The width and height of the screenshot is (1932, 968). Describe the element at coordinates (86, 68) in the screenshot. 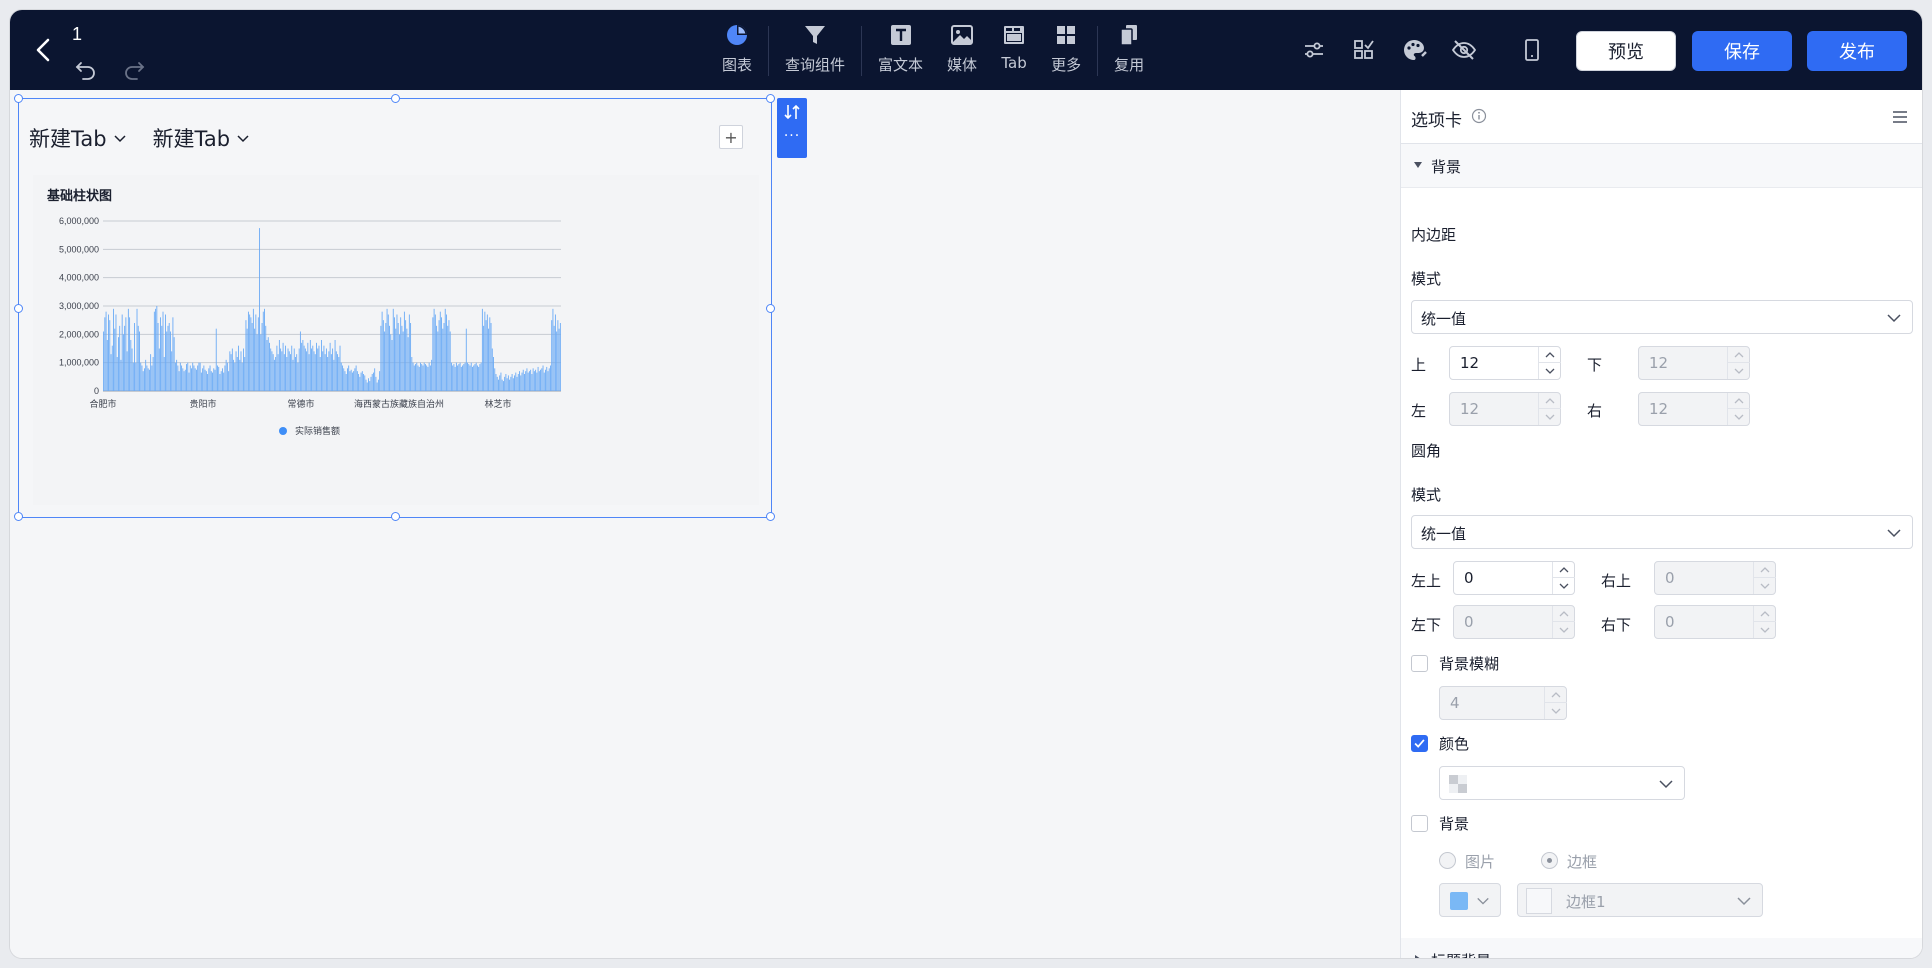

I see `undo-icon` at that location.